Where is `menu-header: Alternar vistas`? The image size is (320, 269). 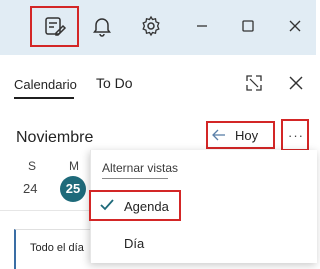 menu-header: Alternar vistas is located at coordinates (140, 168).